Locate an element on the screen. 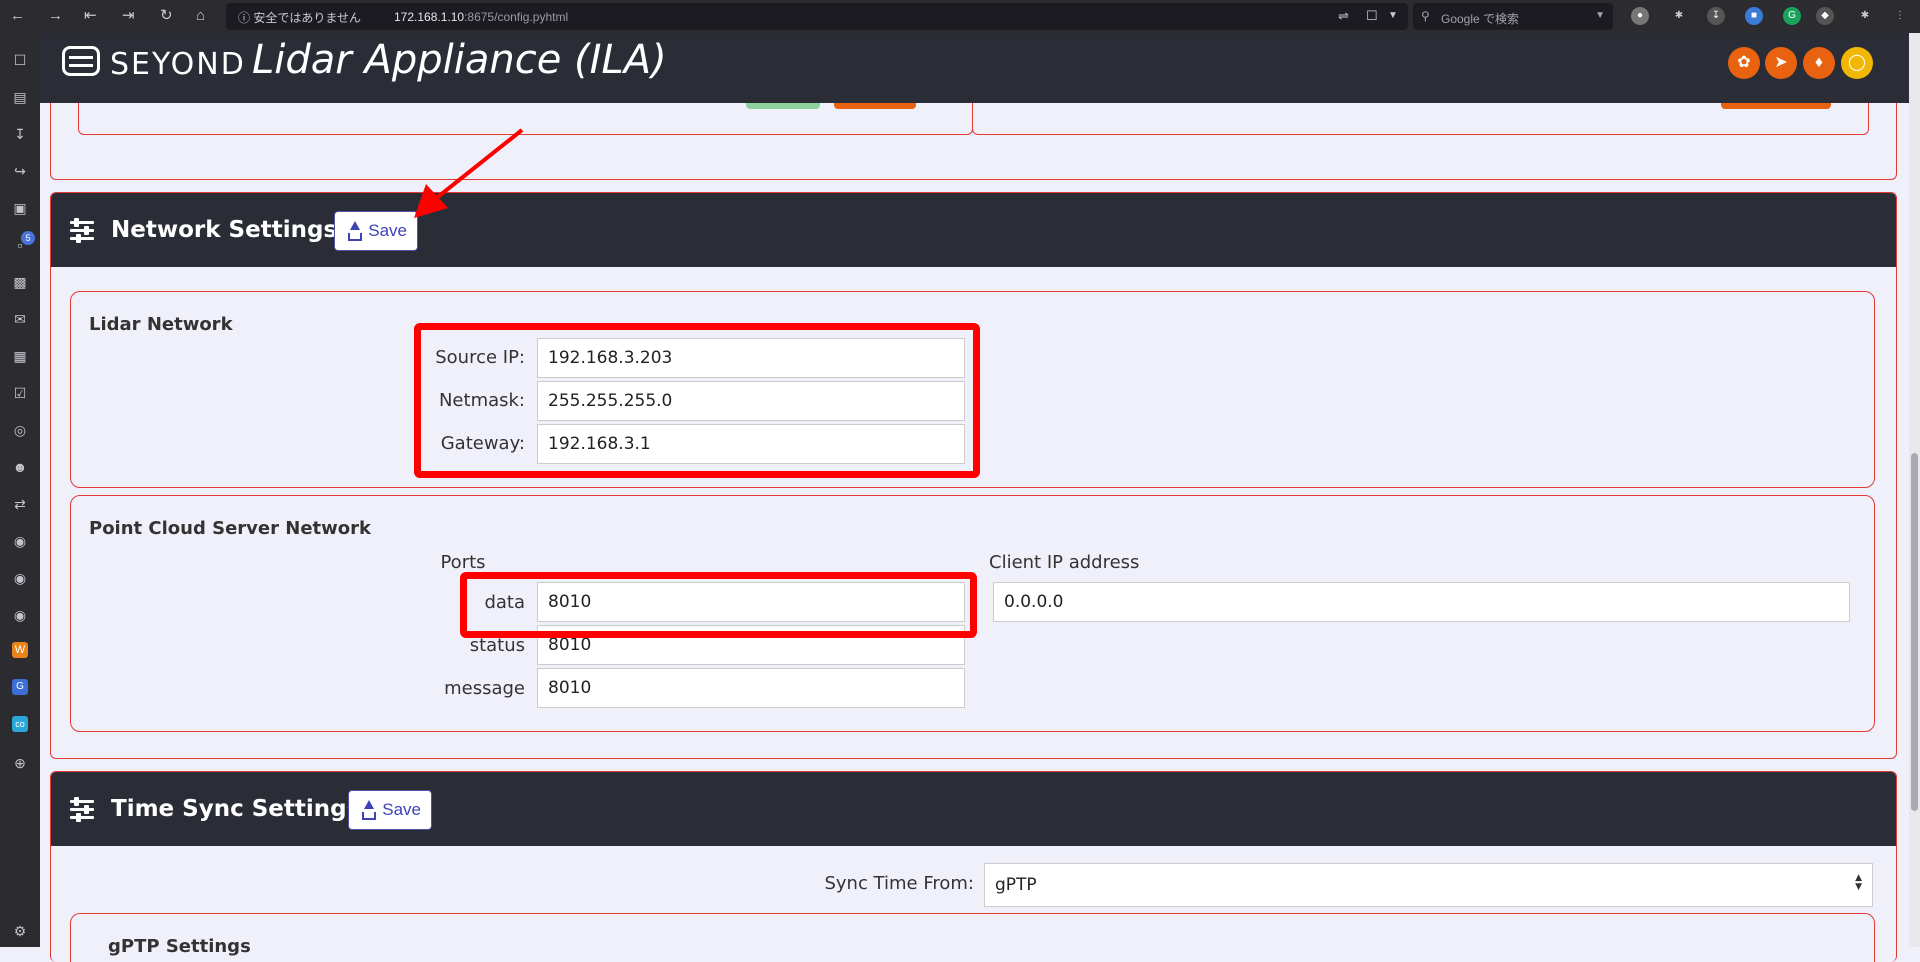 This screenshot has height=962, width=1920. translate-app-icon: G is located at coordinates (20, 687).